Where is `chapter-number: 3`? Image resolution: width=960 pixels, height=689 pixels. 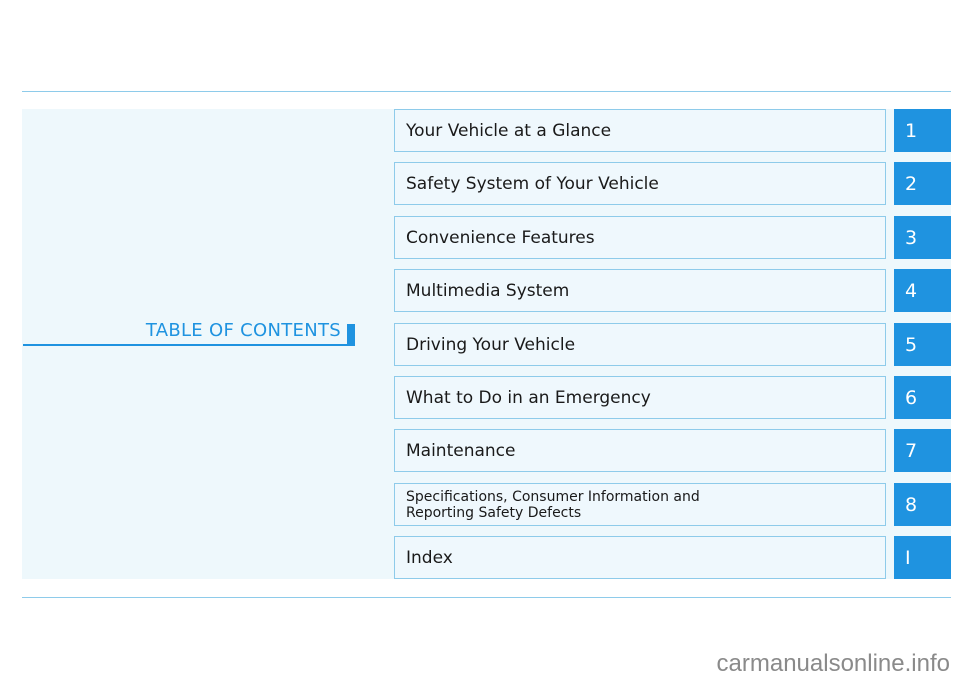 chapter-number: 3 is located at coordinates (922, 237).